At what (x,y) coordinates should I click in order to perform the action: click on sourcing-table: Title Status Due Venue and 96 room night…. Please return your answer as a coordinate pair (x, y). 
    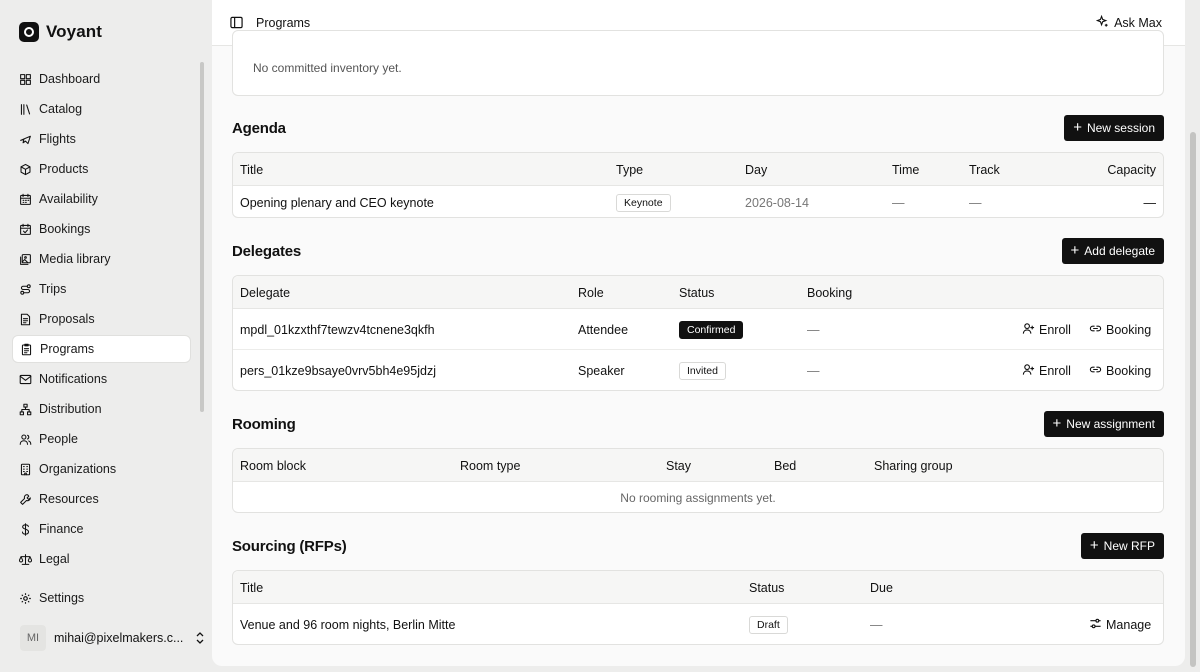
    Looking at the image, I should click on (698, 607).